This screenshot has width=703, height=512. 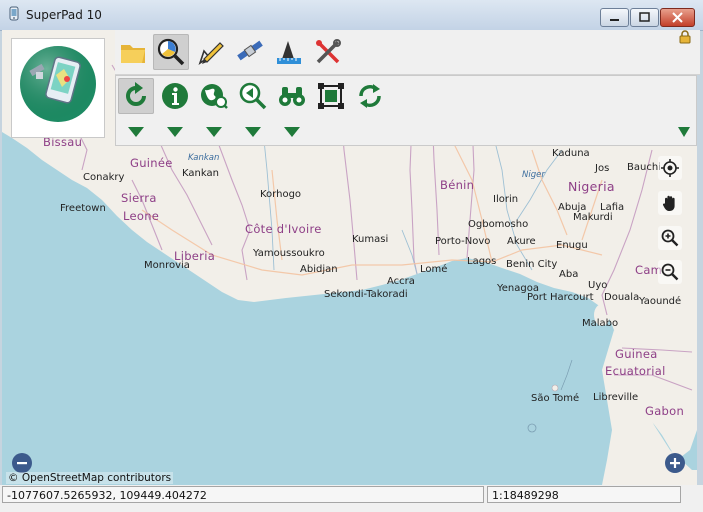 What do you see at coordinates (175, 132) in the screenshot?
I see `info-dropdown-icon` at bounding box center [175, 132].